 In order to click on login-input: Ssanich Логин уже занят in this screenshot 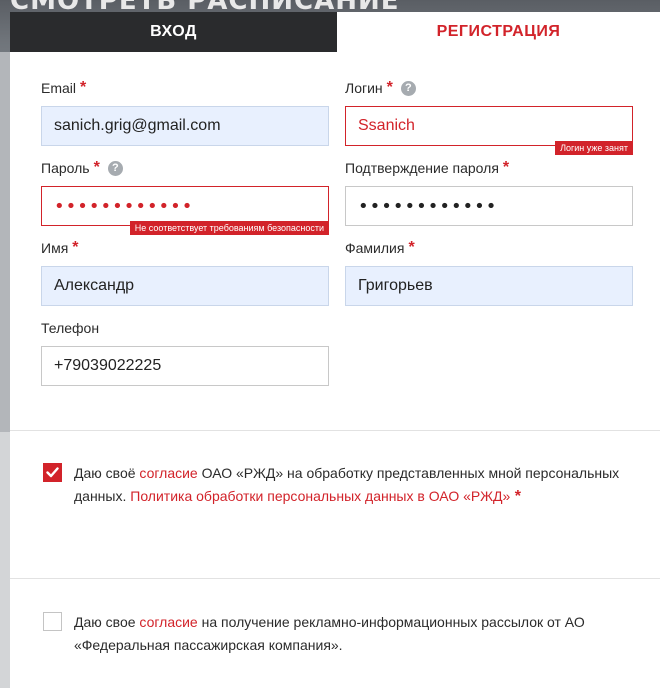, I will do `click(489, 130)`.